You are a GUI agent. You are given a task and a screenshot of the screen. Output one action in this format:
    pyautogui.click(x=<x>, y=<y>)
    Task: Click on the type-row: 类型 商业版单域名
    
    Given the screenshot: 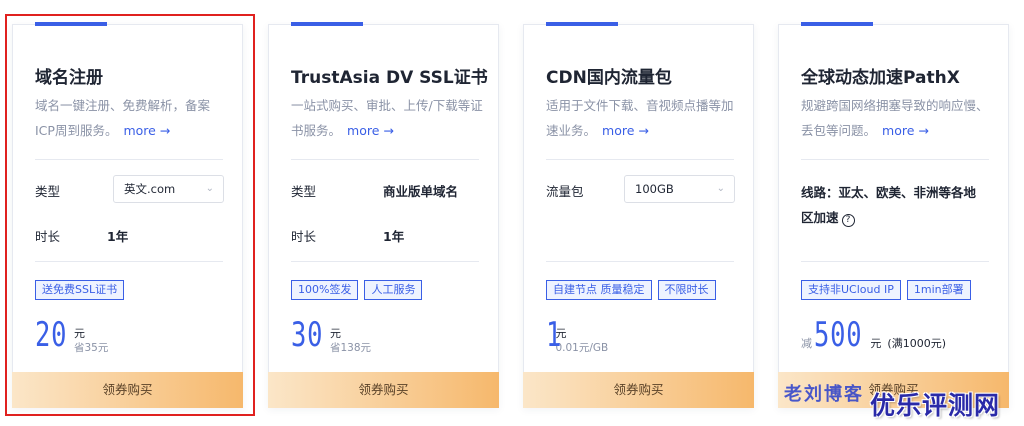 What is the action you would take?
    pyautogui.click(x=374, y=190)
    